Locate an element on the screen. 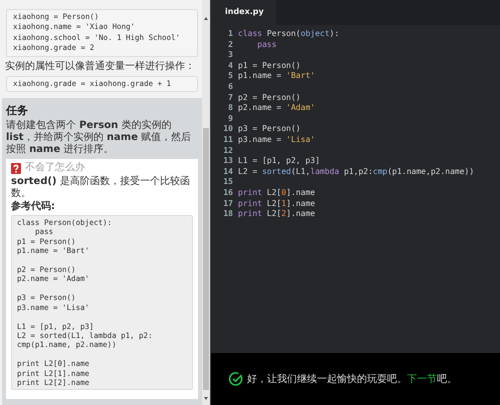  line-number: 5 is located at coordinates (230, 76).